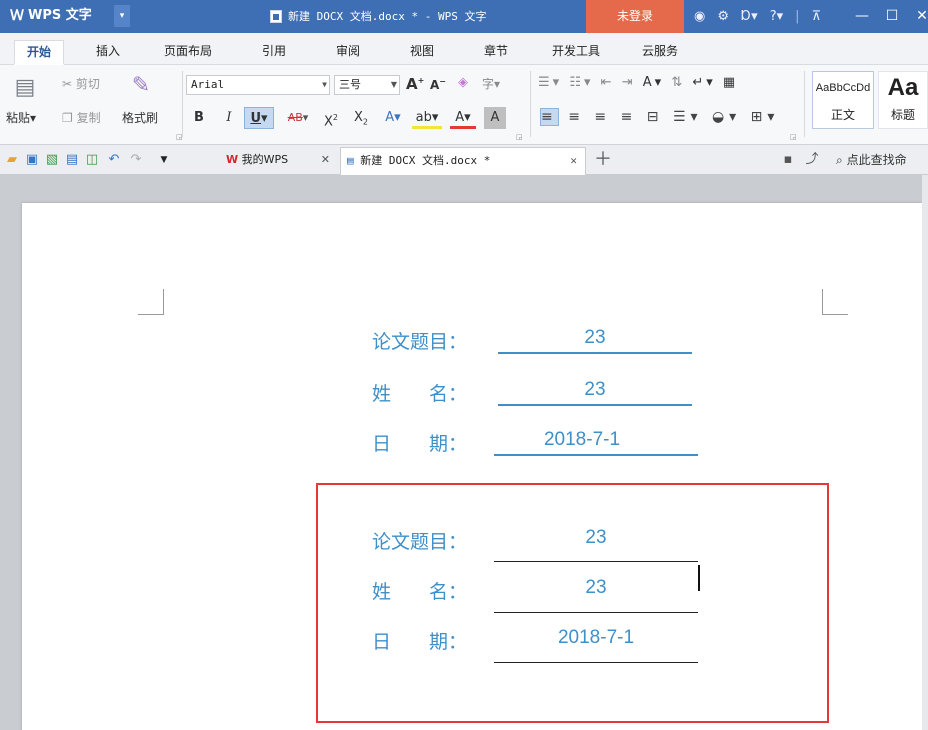  I want to click on bold-button: B, so click(199, 118).